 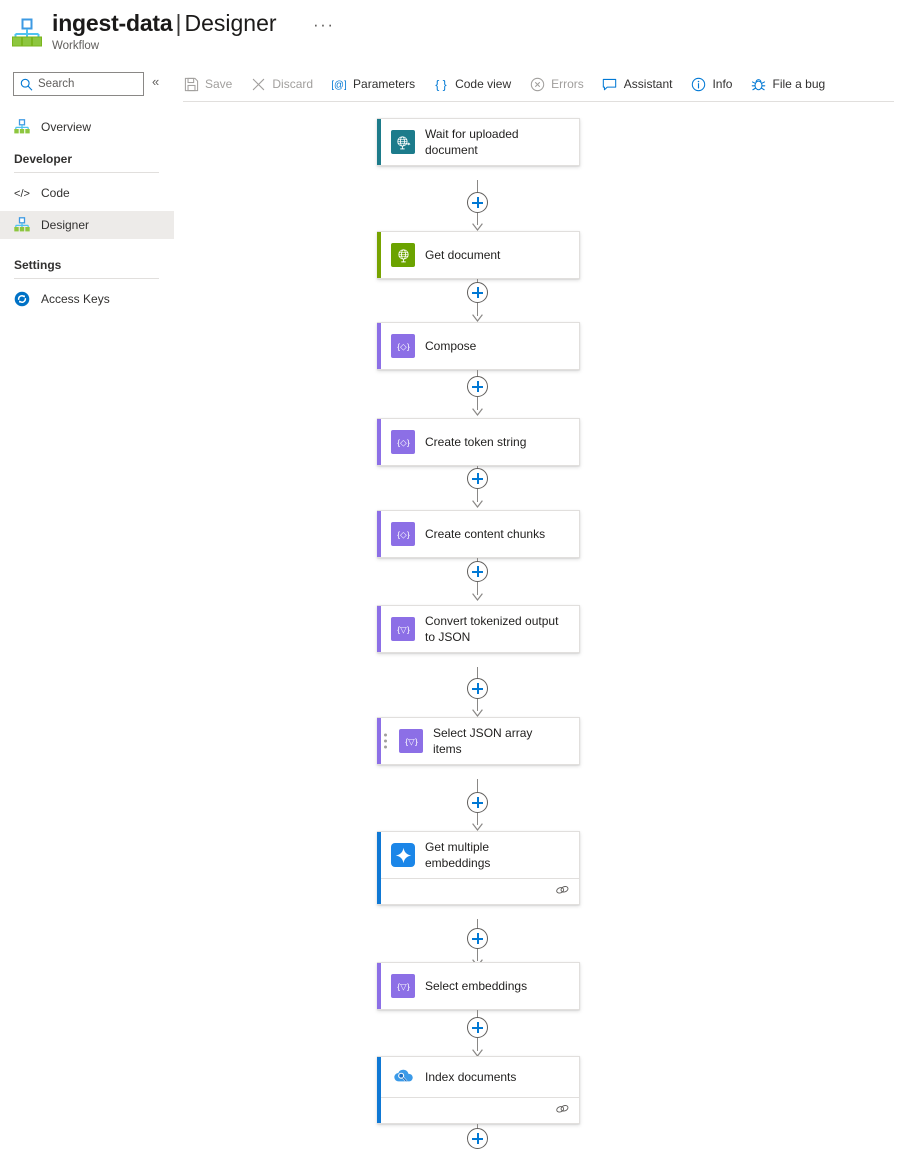 What do you see at coordinates (478, 1090) in the screenshot?
I see `workflow-node-index-documents: Index documents` at bounding box center [478, 1090].